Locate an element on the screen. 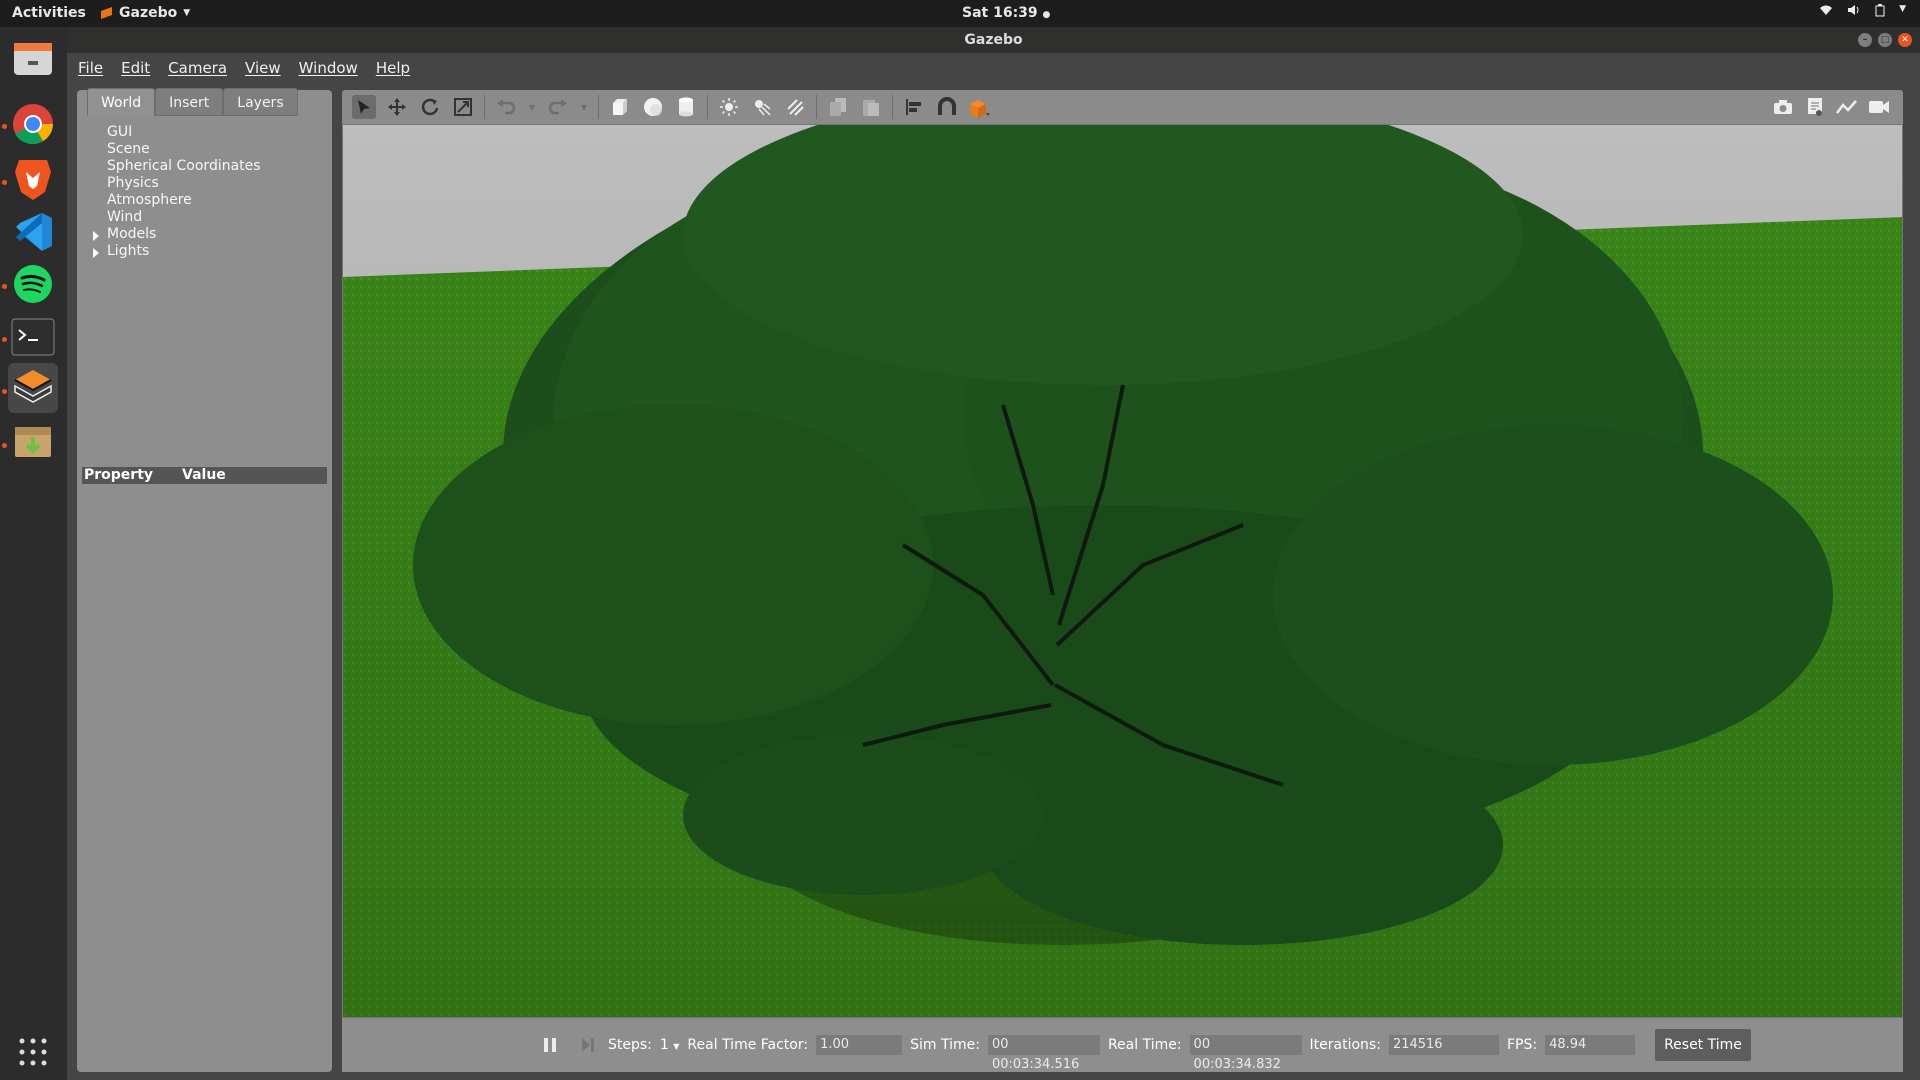  tree-item-label: Scene is located at coordinates (128, 149).